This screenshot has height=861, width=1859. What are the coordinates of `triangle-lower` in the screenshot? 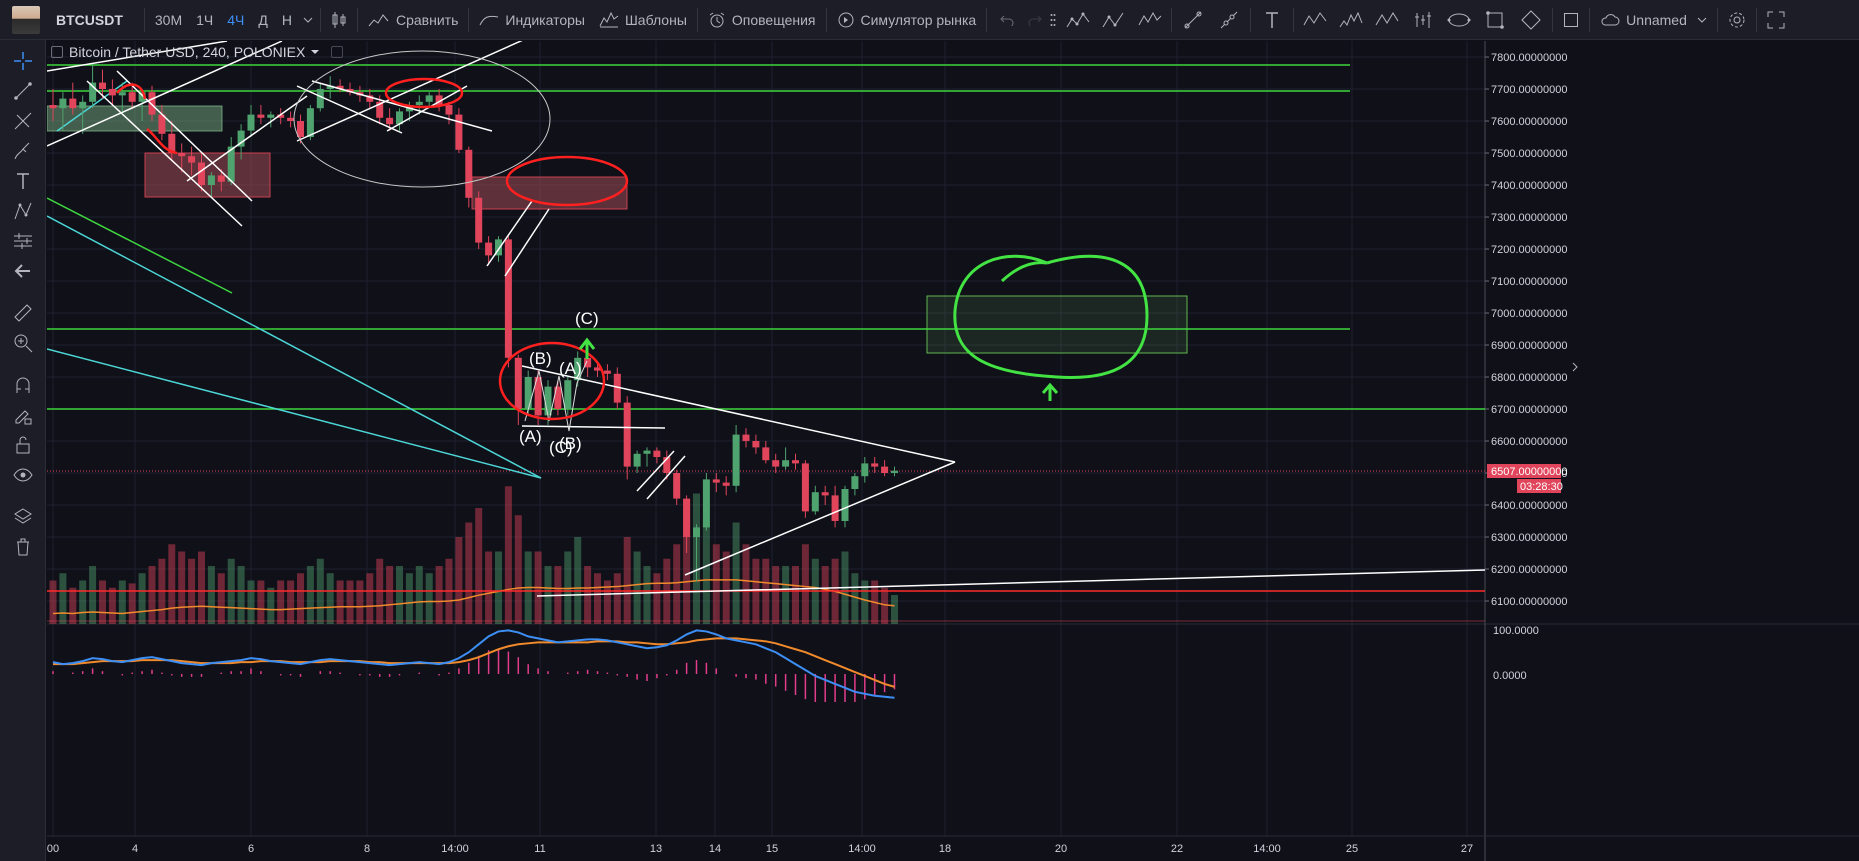 It's located at (820, 518).